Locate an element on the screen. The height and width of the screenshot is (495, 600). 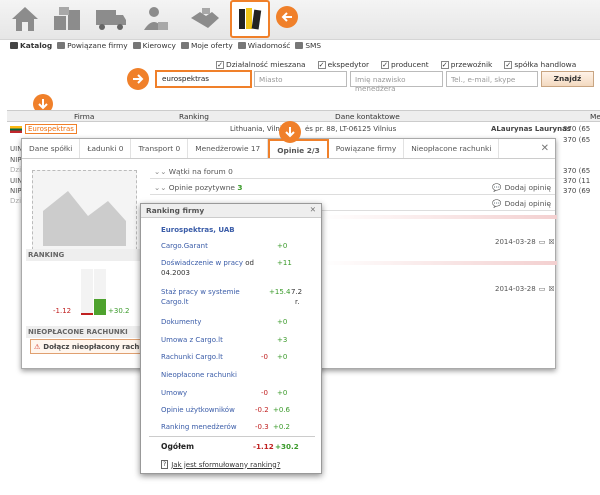
rank-label: Nieopłacone rachunki is located at coordinates (199, 375).